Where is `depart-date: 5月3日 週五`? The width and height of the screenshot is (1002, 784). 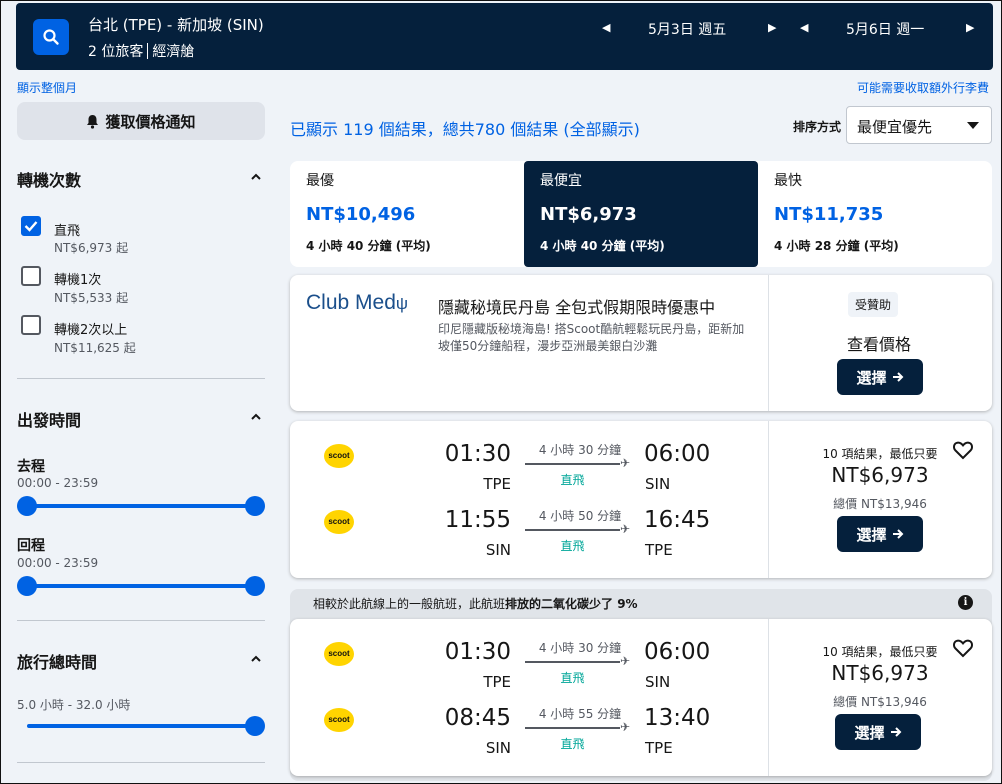 depart-date: 5月3日 週五 is located at coordinates (687, 29).